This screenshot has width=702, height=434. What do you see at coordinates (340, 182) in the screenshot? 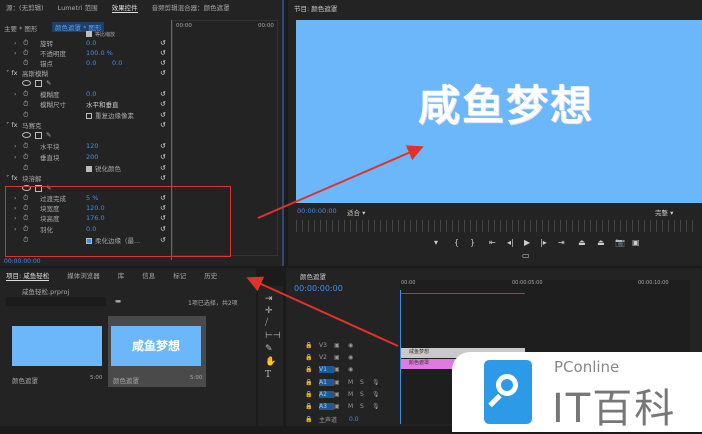
I see `arrow-to-preview` at bounding box center [340, 182].